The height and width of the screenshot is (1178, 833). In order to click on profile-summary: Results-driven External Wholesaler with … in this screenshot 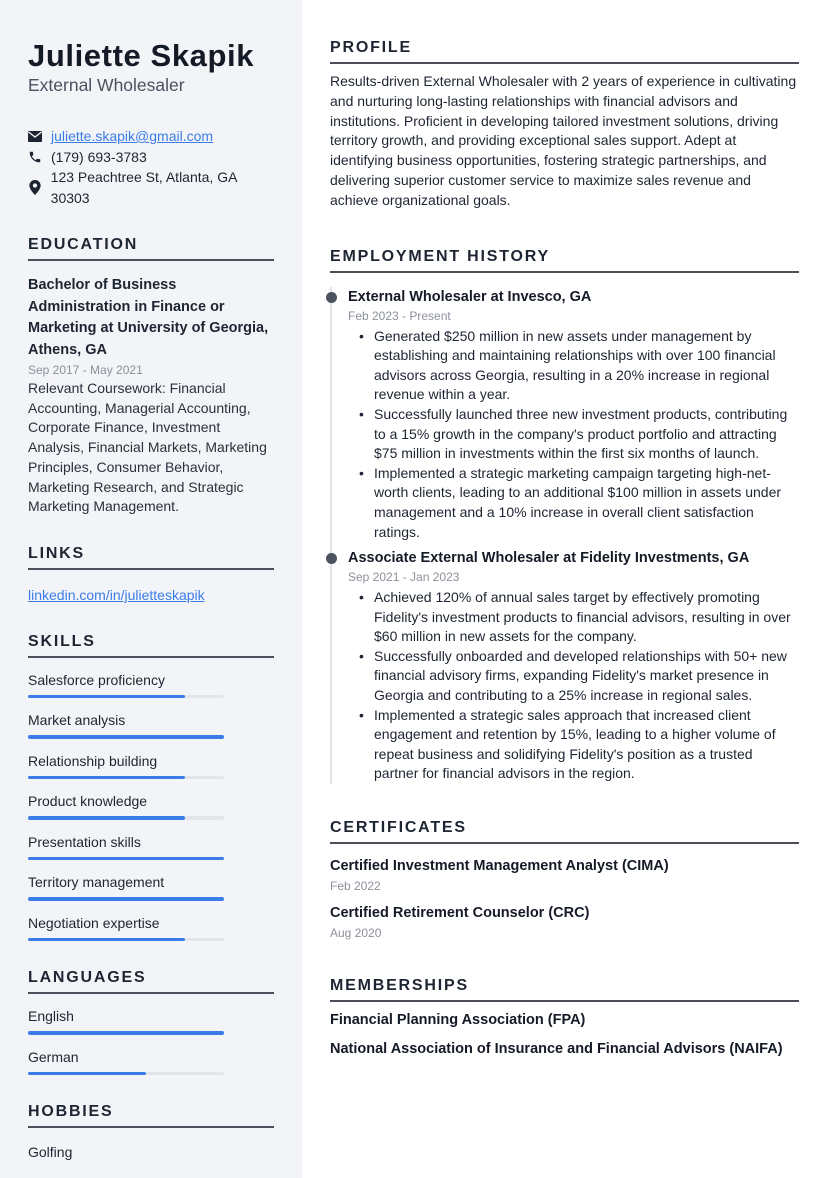, I will do `click(563, 140)`.